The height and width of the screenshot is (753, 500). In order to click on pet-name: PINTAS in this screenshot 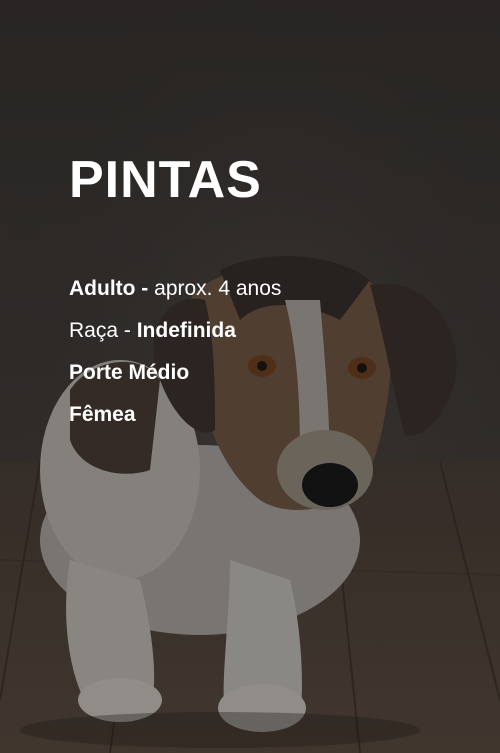, I will do `click(165, 180)`.